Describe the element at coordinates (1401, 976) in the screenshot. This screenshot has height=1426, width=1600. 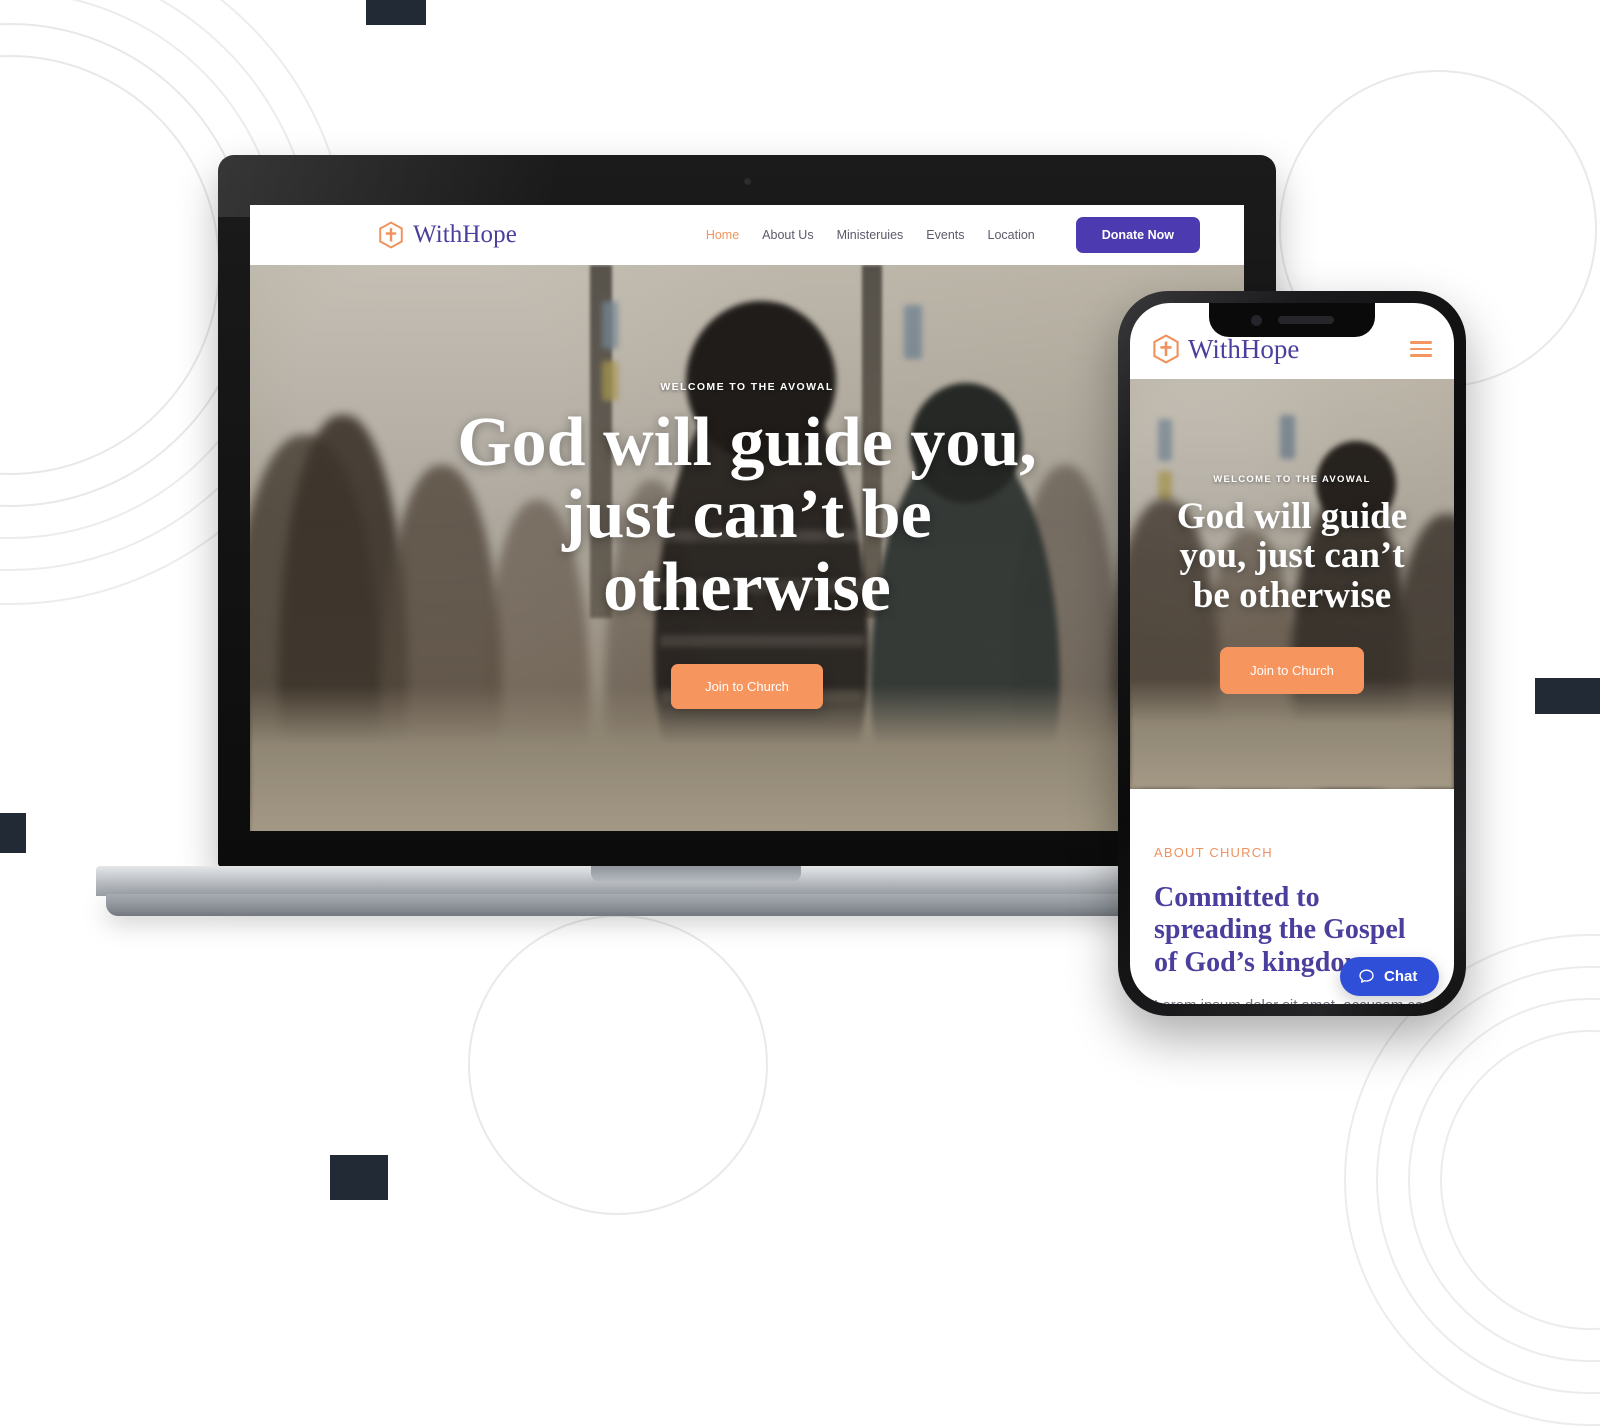
I see `chat-widget-label: Chat` at that location.